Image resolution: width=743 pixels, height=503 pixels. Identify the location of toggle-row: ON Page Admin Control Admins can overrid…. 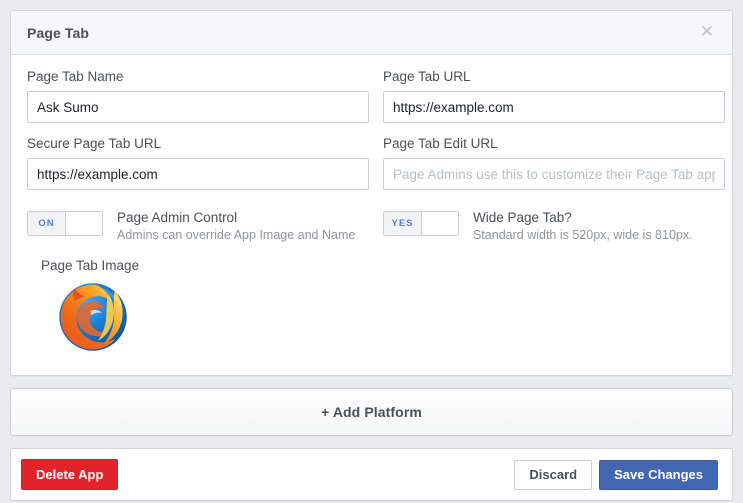
(371, 226).